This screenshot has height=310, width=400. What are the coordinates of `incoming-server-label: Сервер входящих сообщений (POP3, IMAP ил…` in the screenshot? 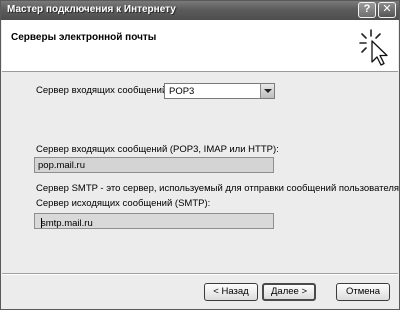 It's located at (157, 149).